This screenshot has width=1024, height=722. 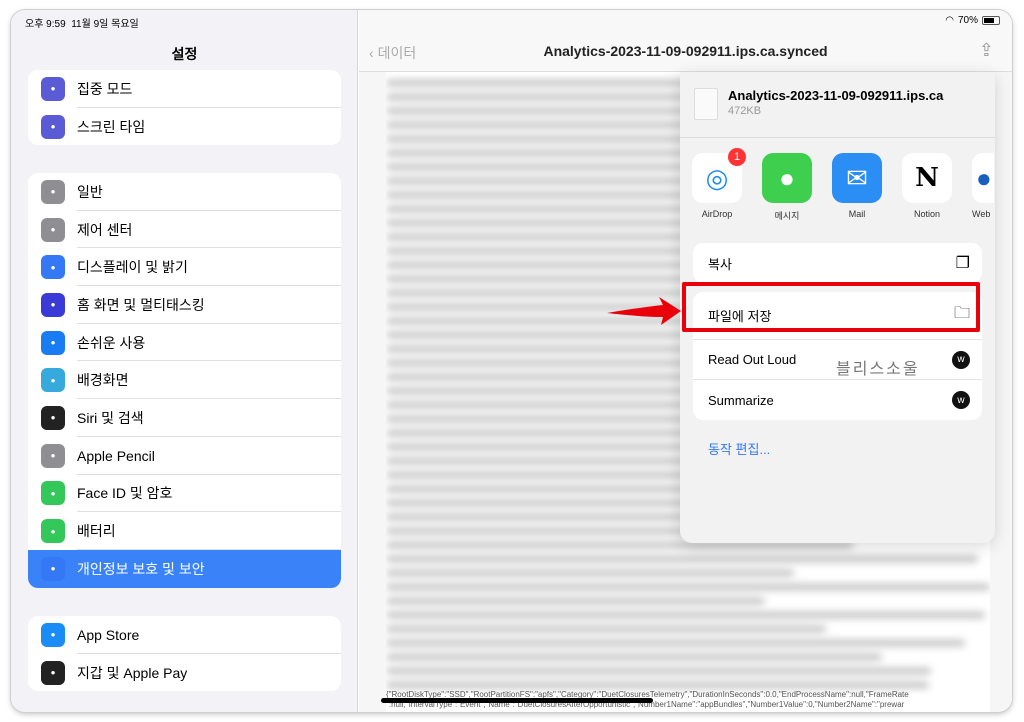 I want to click on sidebar-item: • Face ID 및 암호, so click(x=184, y=494).